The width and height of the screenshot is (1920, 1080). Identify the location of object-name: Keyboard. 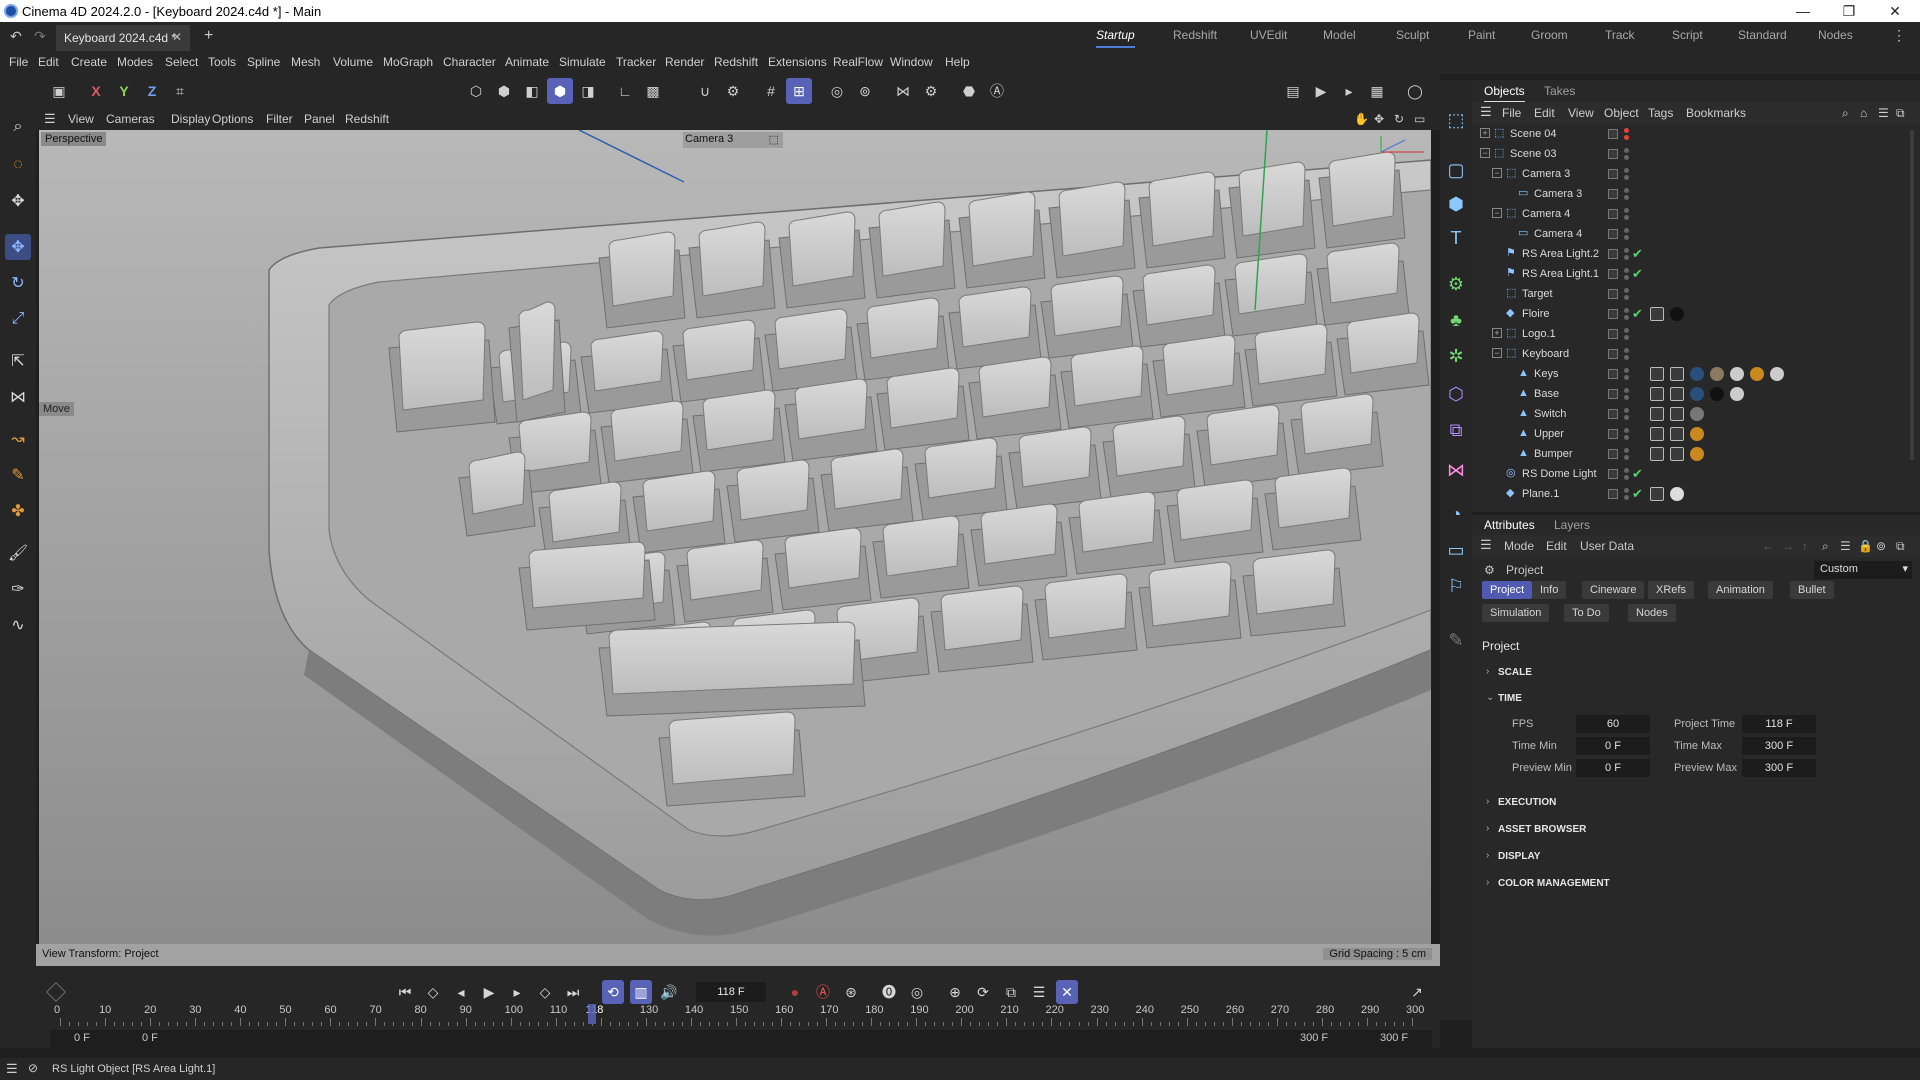
(1545, 354).